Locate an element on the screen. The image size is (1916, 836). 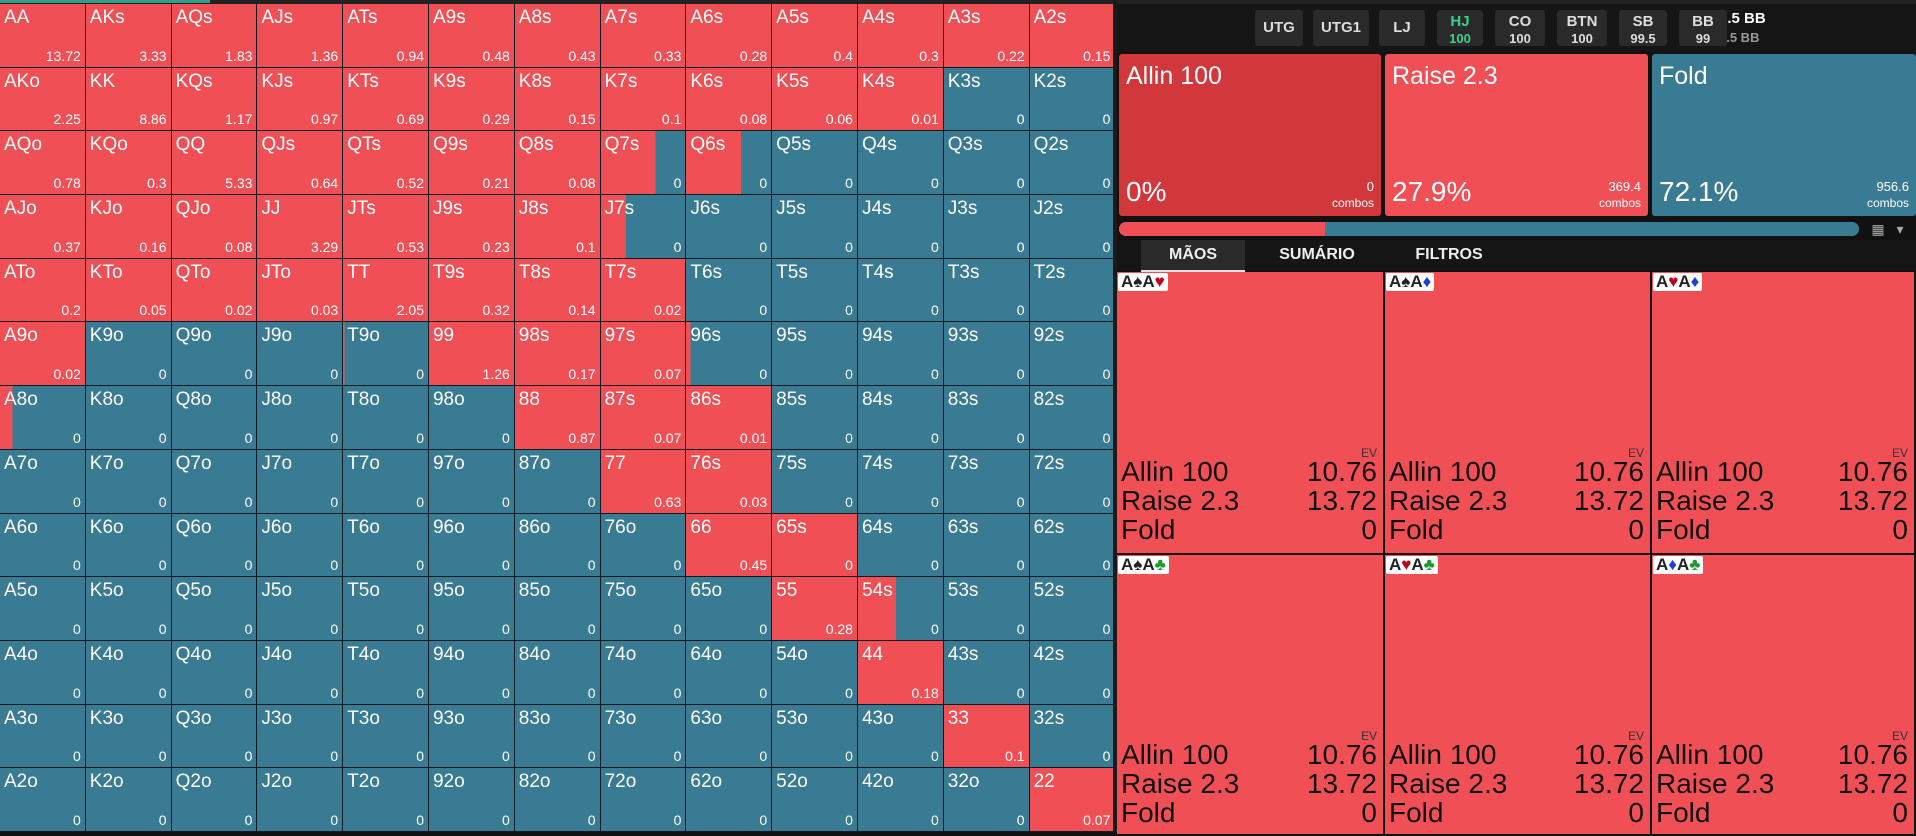
range-cell: KTo 0.05 is located at coordinates (128, 290).